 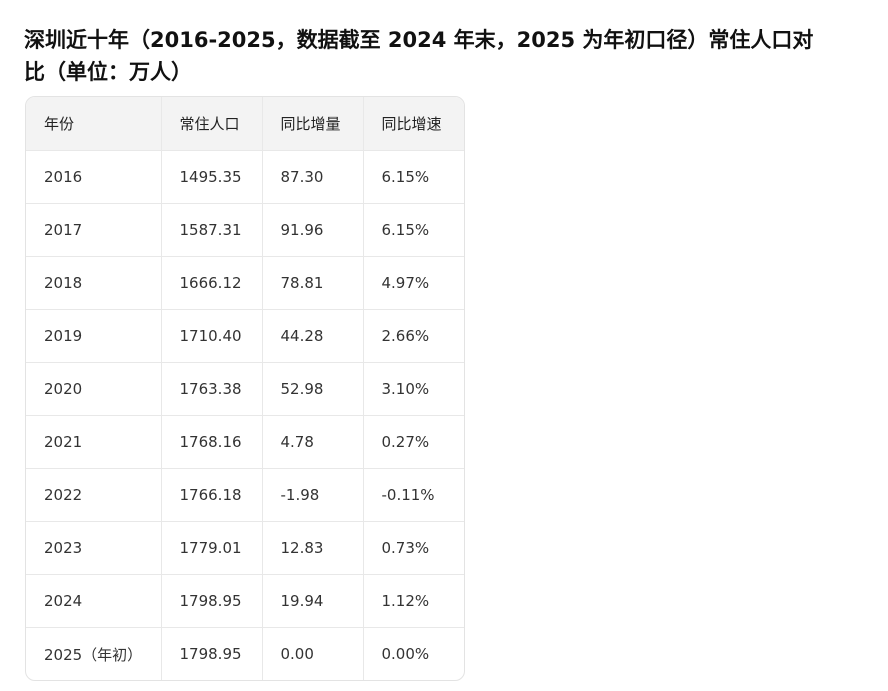 I want to click on cell-year: 2023, so click(x=94, y=548).